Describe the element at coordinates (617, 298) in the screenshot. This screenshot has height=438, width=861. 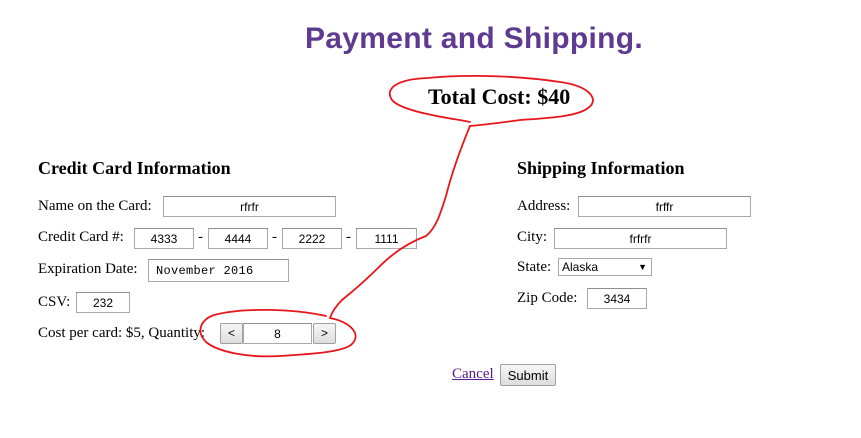
I see `zip-code-input` at that location.